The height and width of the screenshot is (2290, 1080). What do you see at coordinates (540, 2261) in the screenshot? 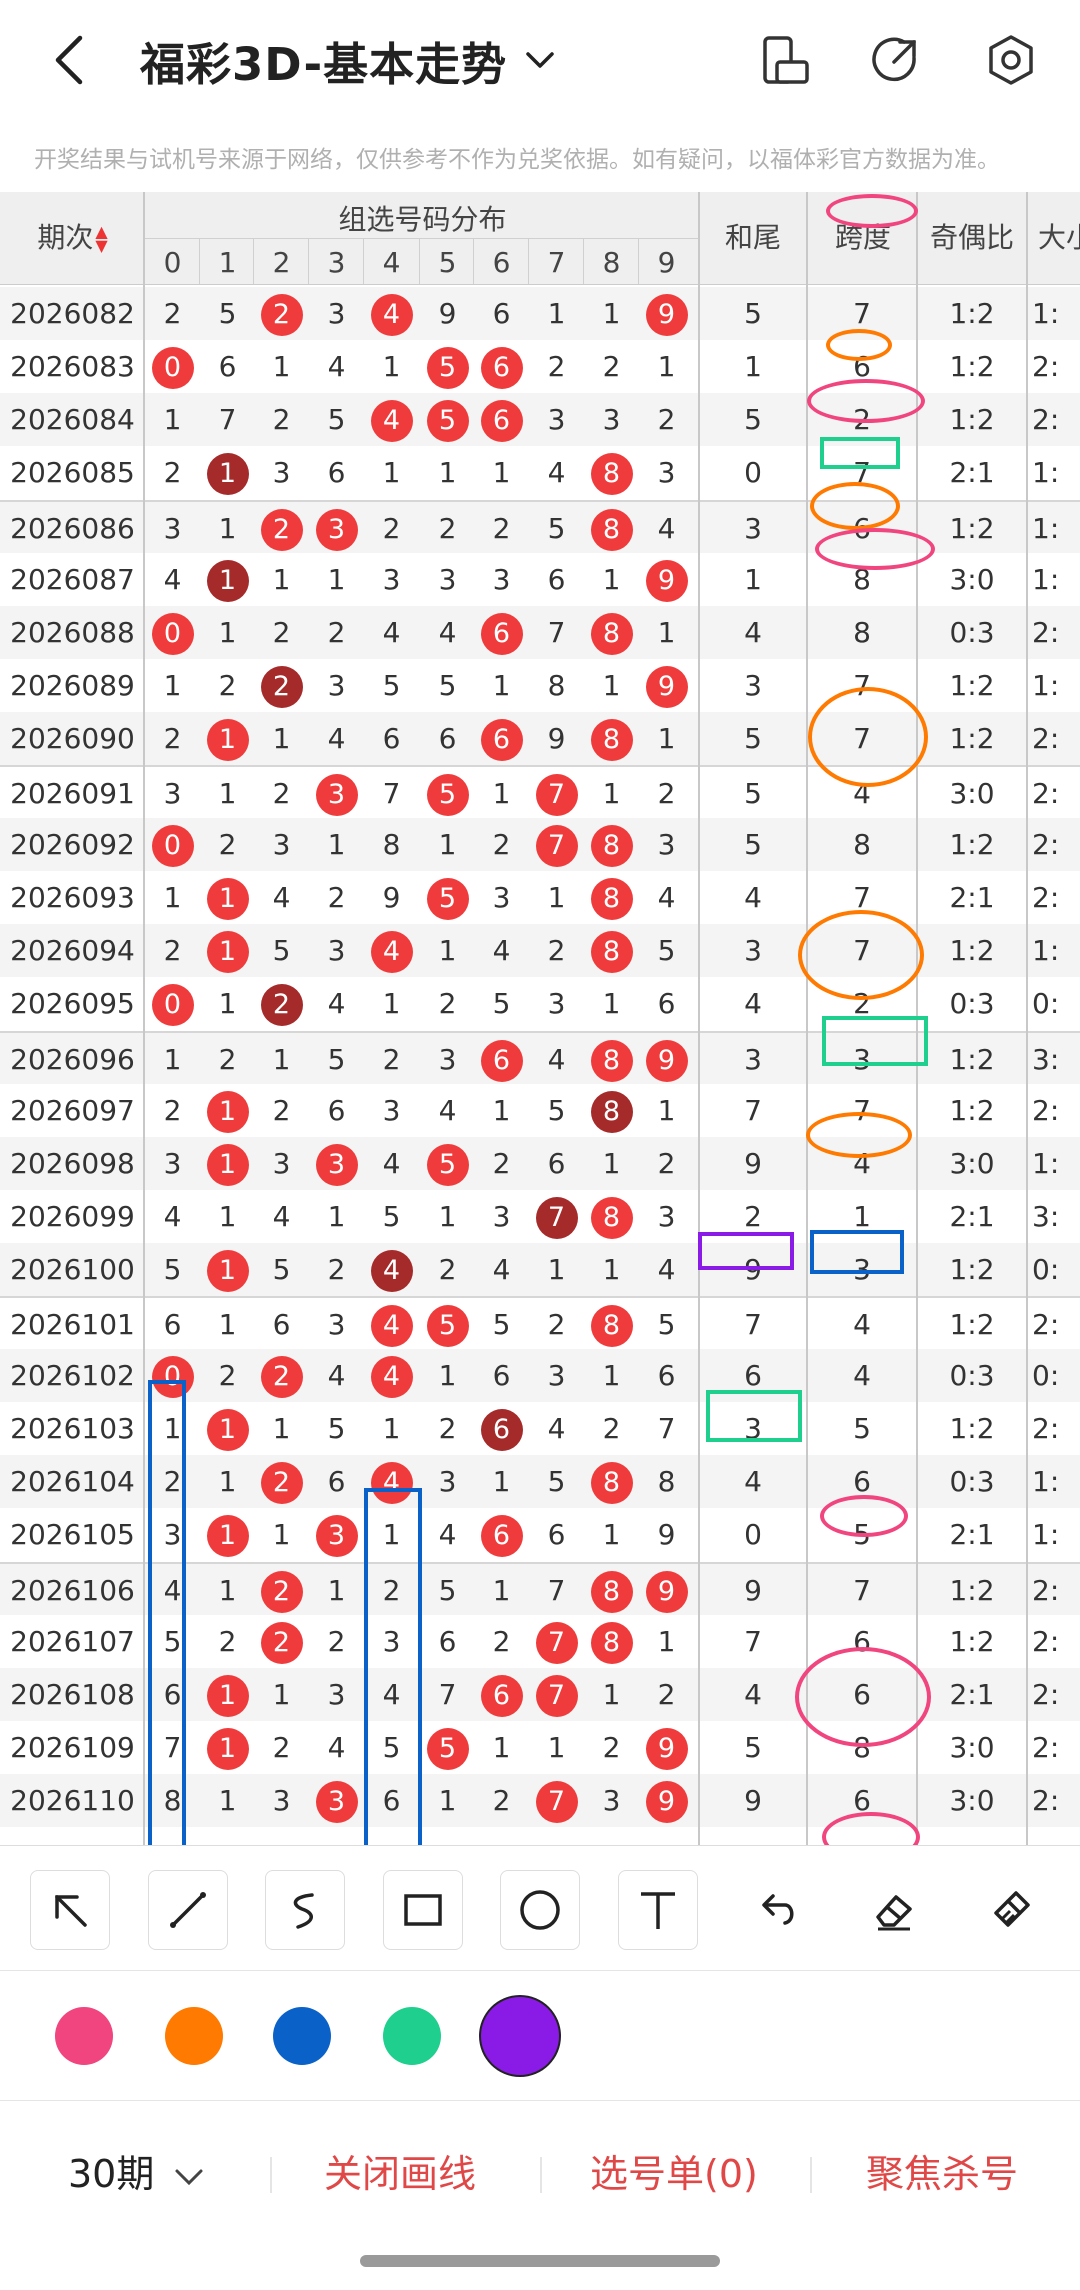
I see `home-indicator` at bounding box center [540, 2261].